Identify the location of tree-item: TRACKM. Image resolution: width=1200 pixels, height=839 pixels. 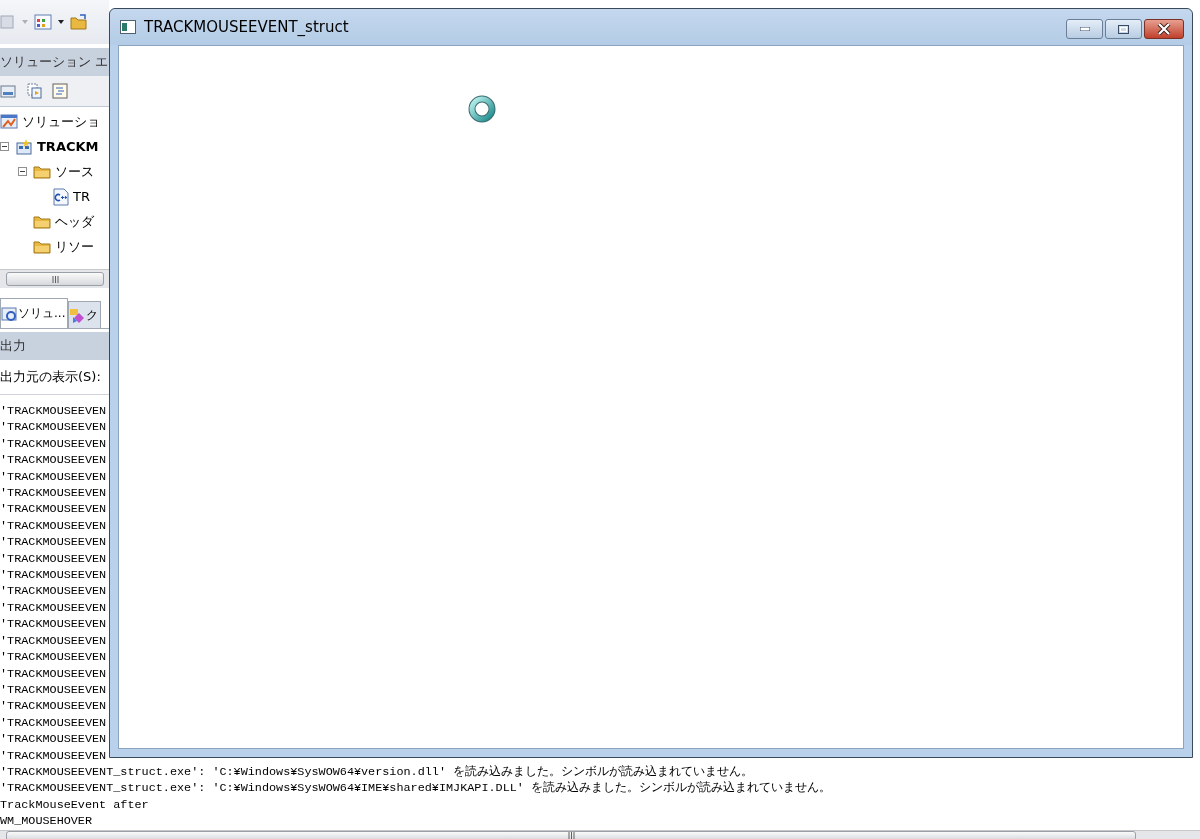
(68, 146).